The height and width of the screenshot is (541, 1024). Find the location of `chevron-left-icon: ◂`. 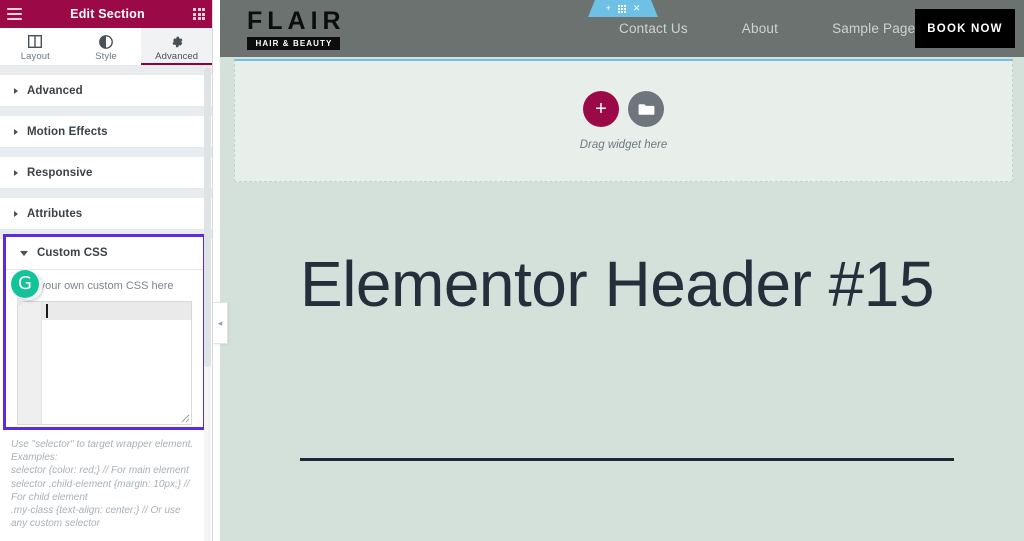

chevron-left-icon: ◂ is located at coordinates (220, 322).